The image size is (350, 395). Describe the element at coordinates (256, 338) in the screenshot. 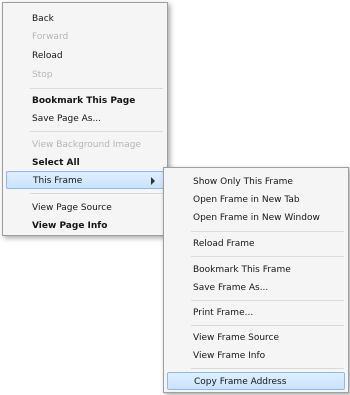

I see `submenu-item-view-frame-source: View Frame Source` at that location.